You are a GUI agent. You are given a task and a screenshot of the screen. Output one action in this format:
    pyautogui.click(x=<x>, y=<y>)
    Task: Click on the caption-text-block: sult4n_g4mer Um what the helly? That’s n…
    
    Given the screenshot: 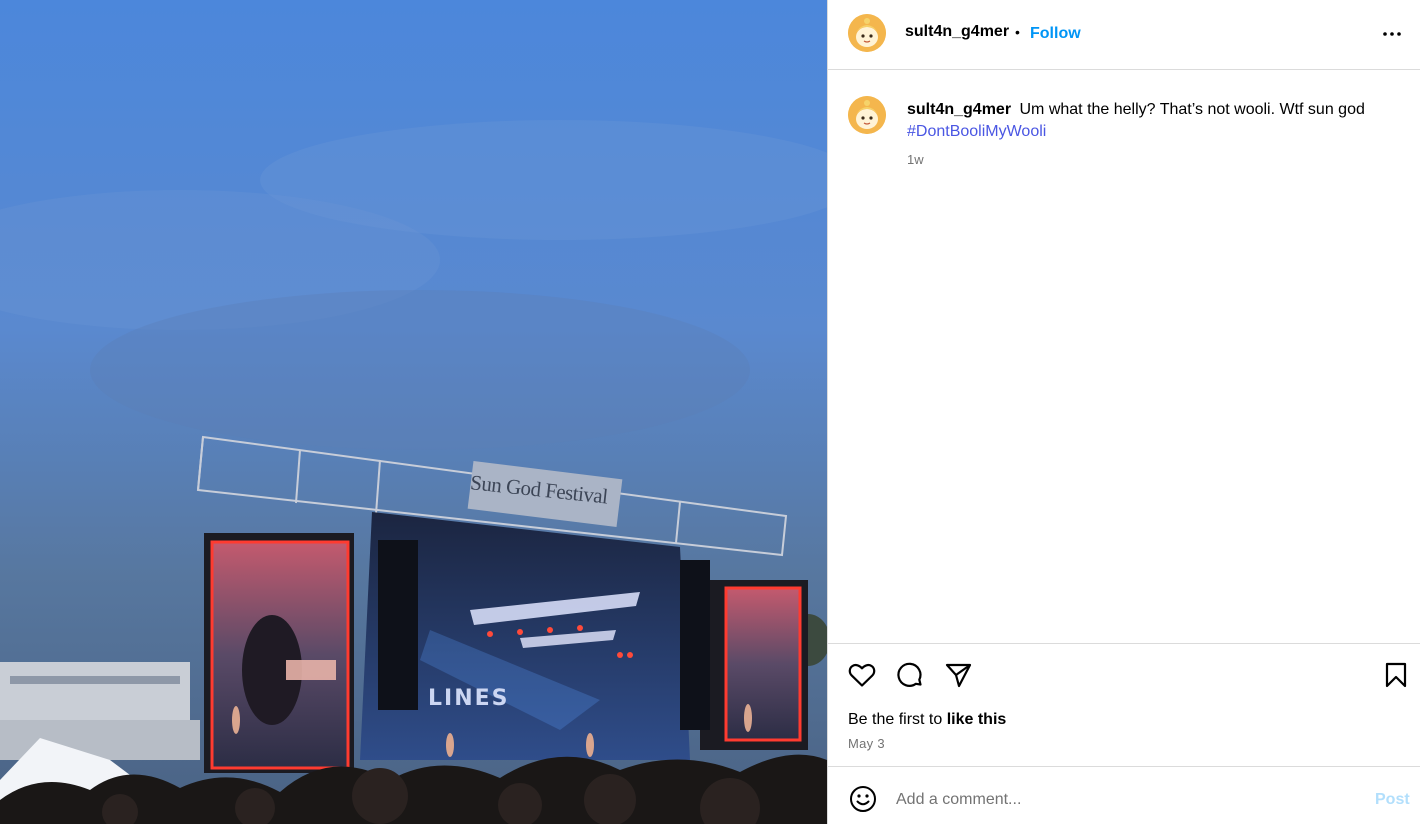 What is the action you would take?
    pyautogui.click(x=1157, y=121)
    